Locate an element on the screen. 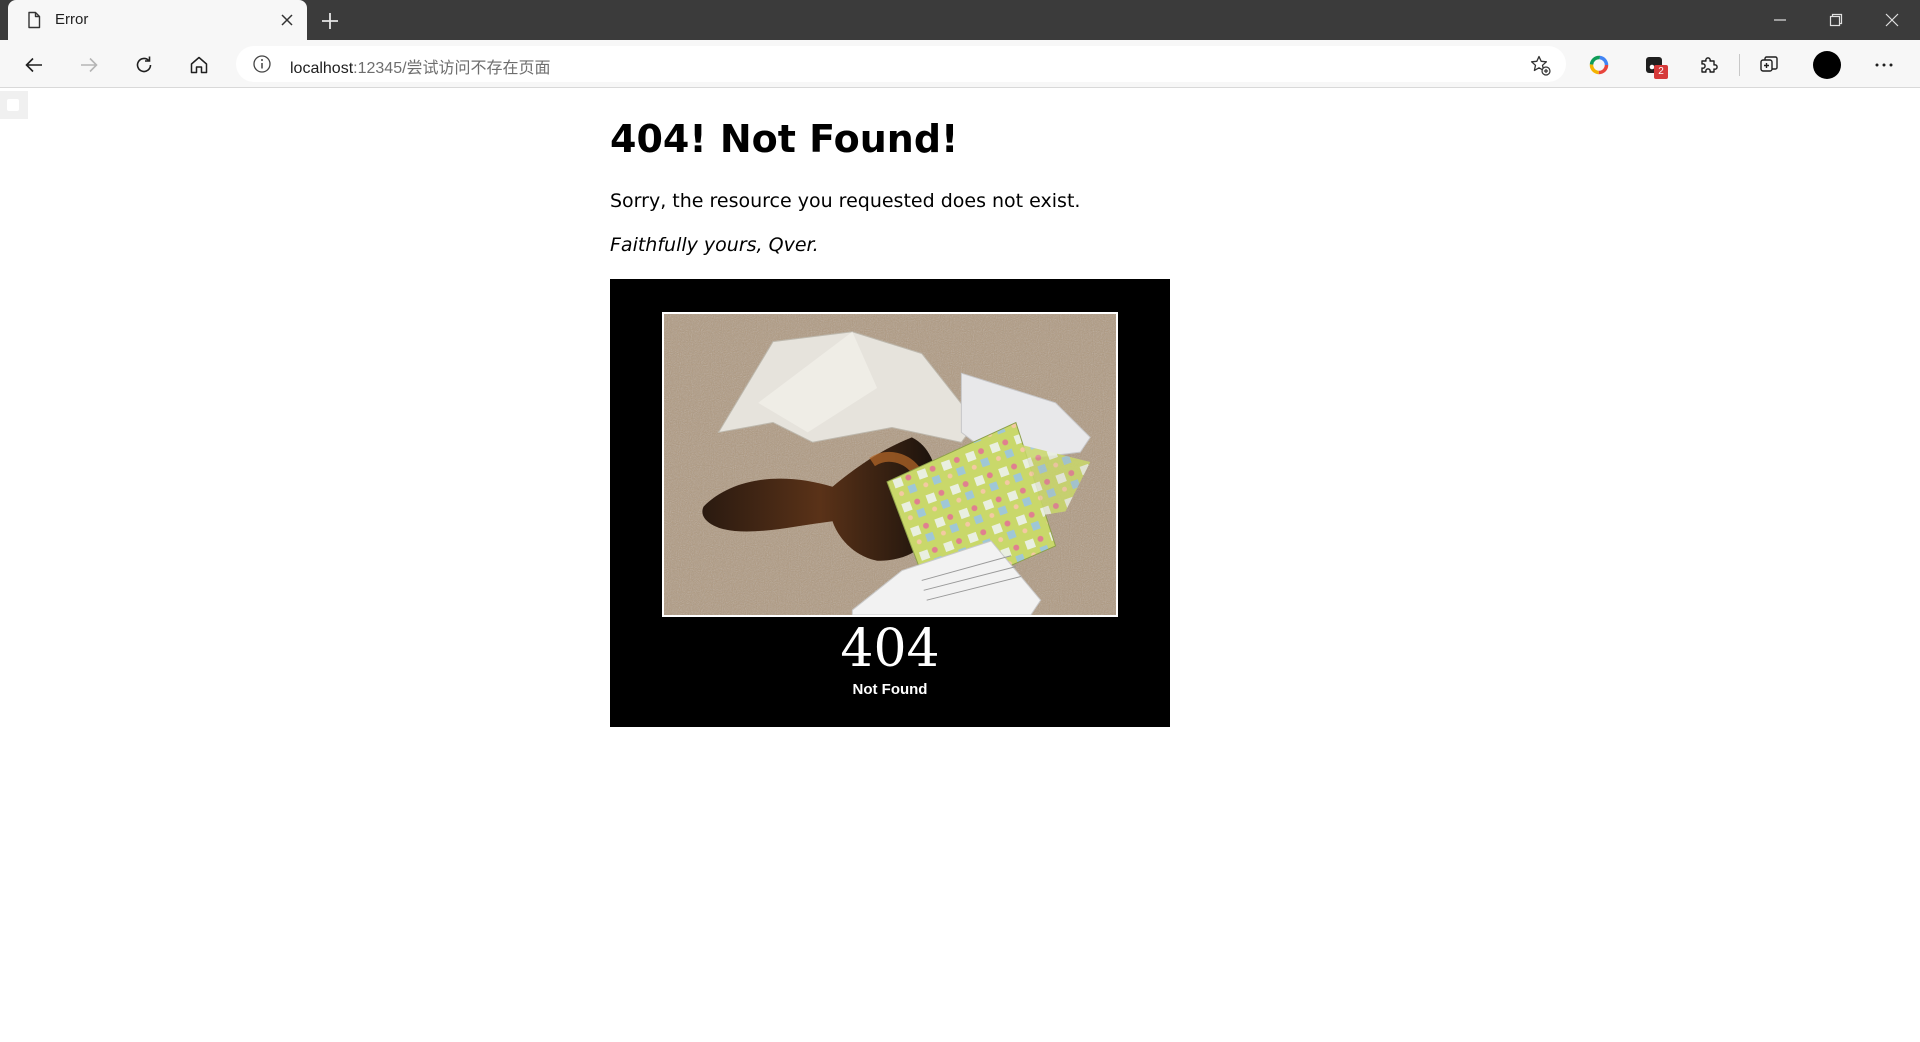 Image resolution: width=1920 pixels, height=1042 pixels. arrow-left-icon is located at coordinates (33, 65).